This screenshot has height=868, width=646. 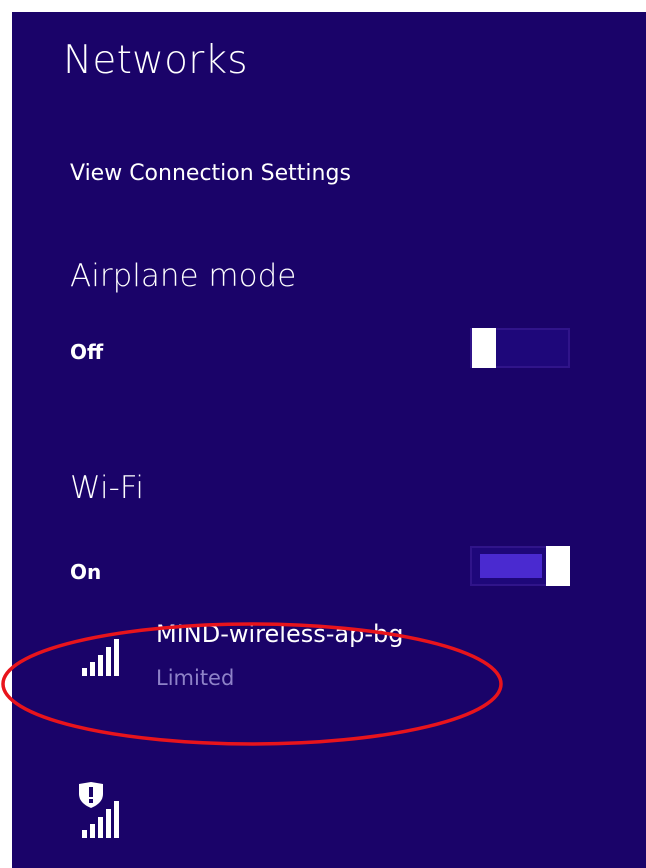 I want to click on network-status: Limited, so click(x=195, y=678).